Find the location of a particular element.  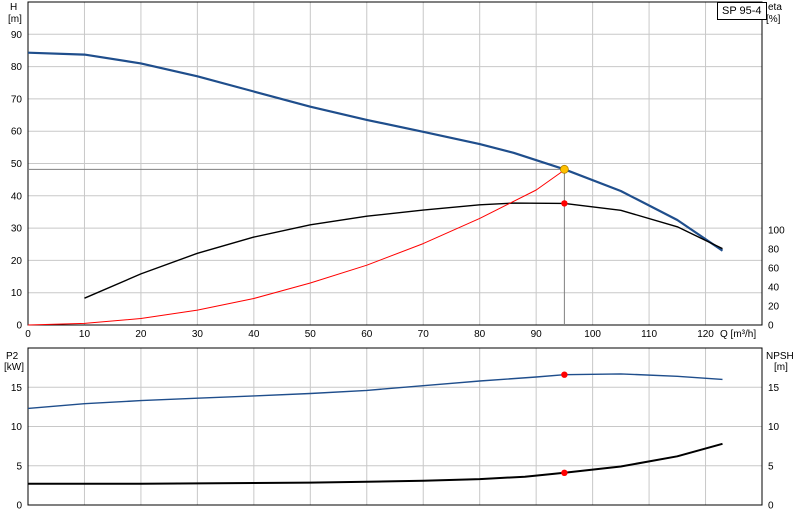

y-tick-label-efficiency: 0 is located at coordinates (771, 326).